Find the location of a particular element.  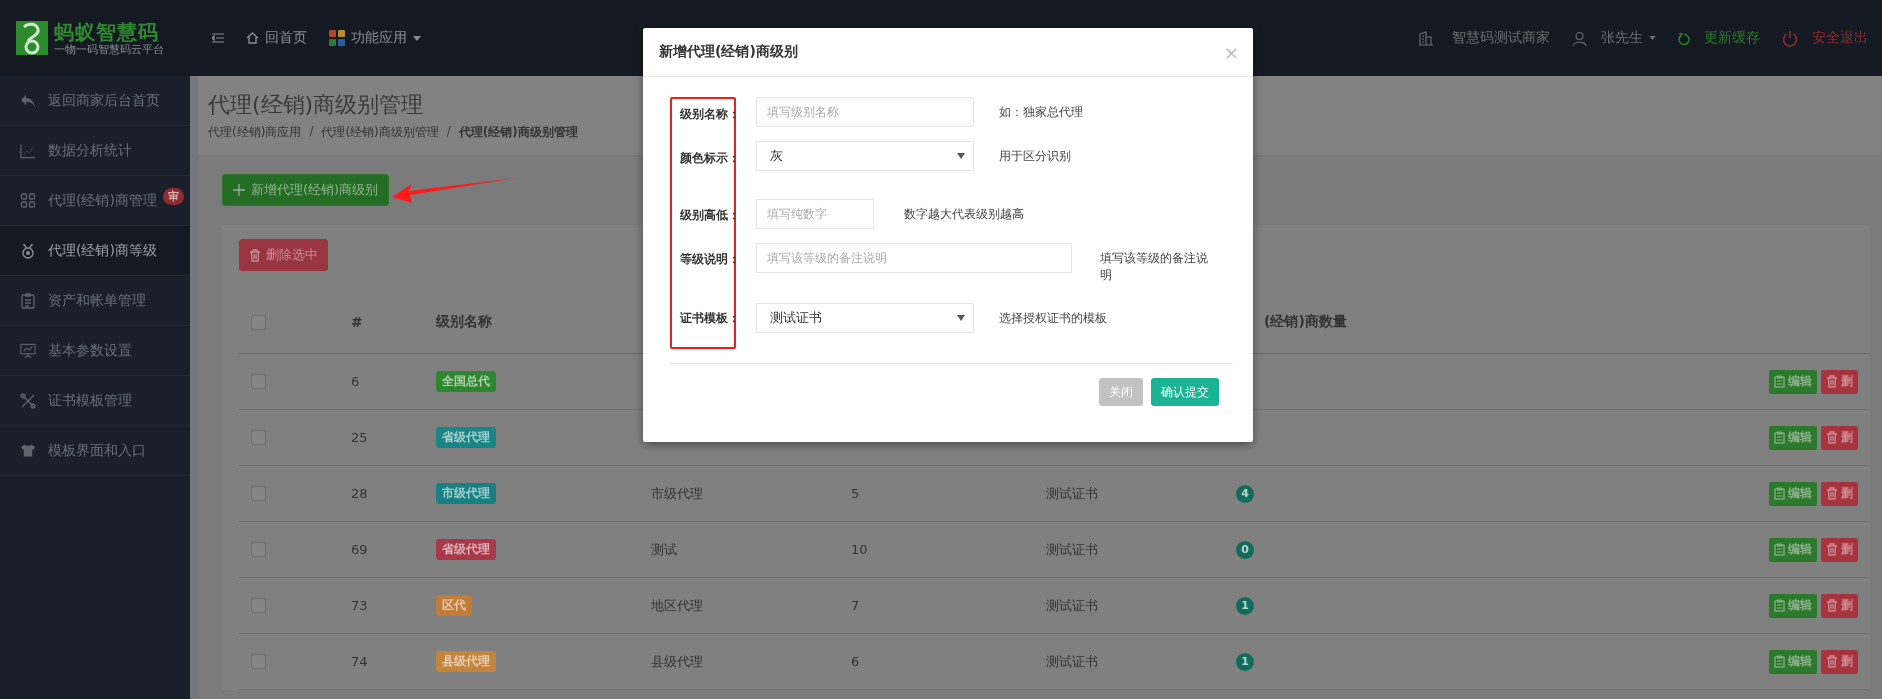

field-hint: 如：独家总代理 is located at coordinates (1041, 112).